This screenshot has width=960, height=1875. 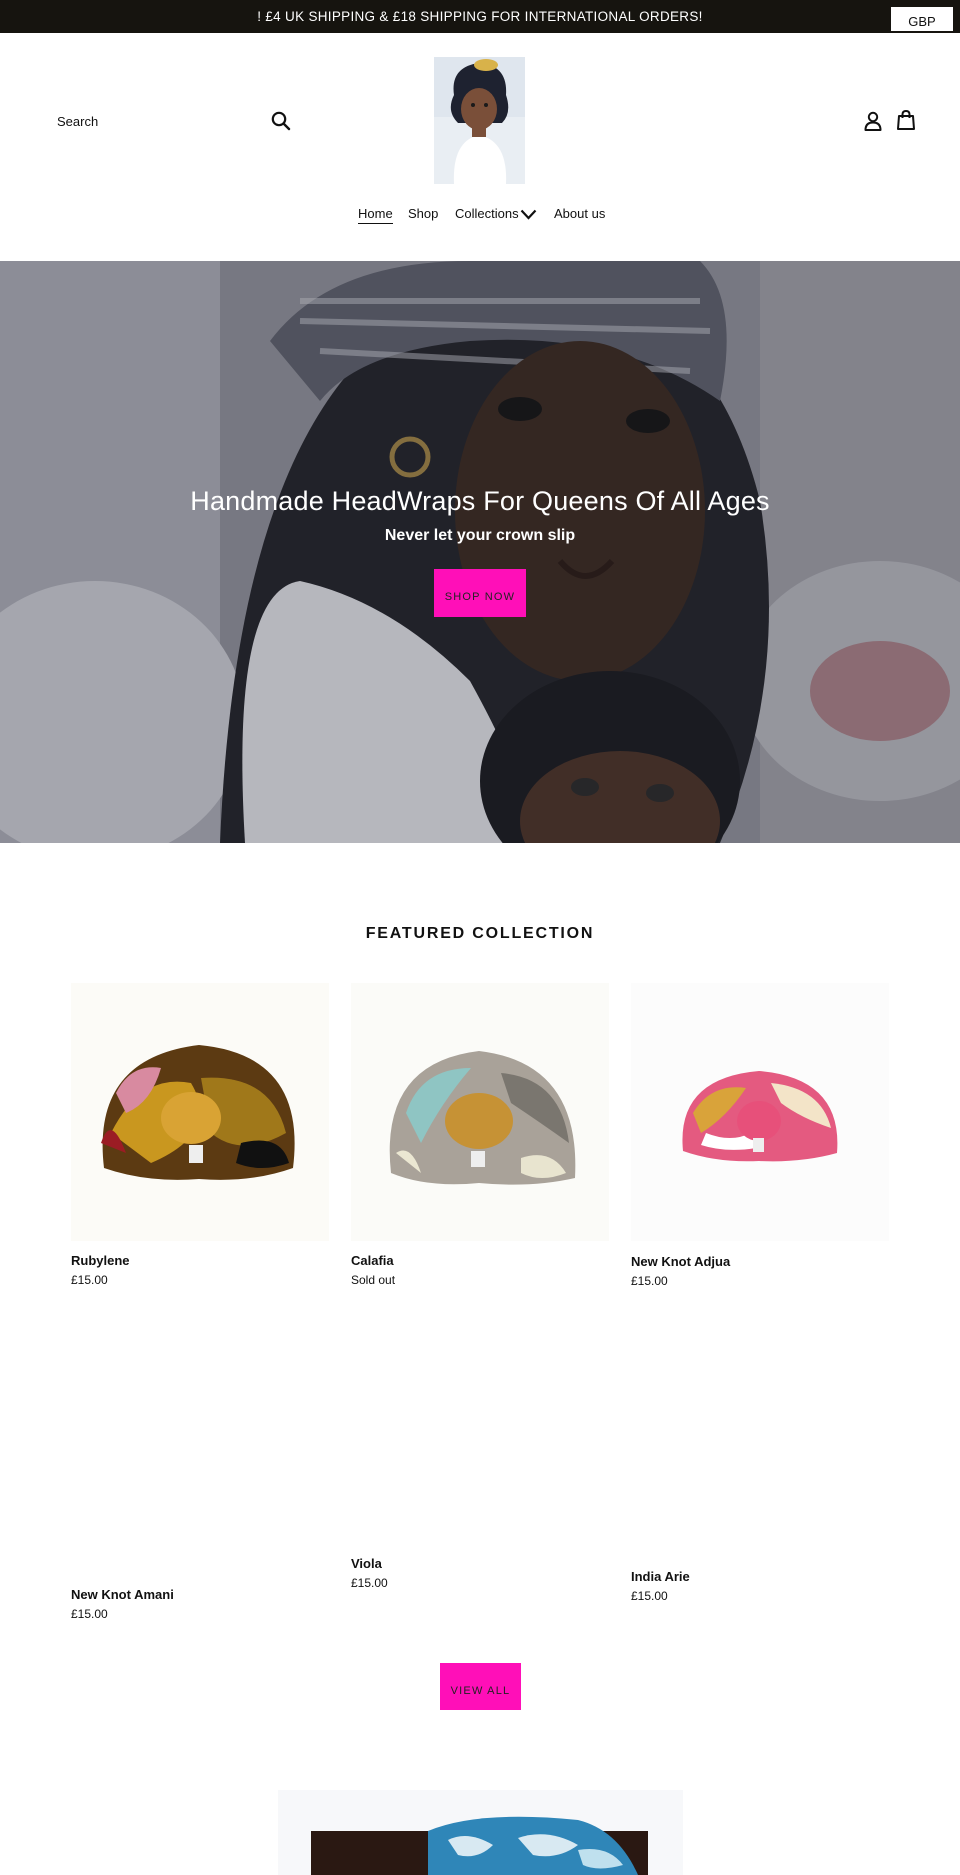 What do you see at coordinates (579, 213) in the screenshot?
I see `nav-item-about-us: About us` at bounding box center [579, 213].